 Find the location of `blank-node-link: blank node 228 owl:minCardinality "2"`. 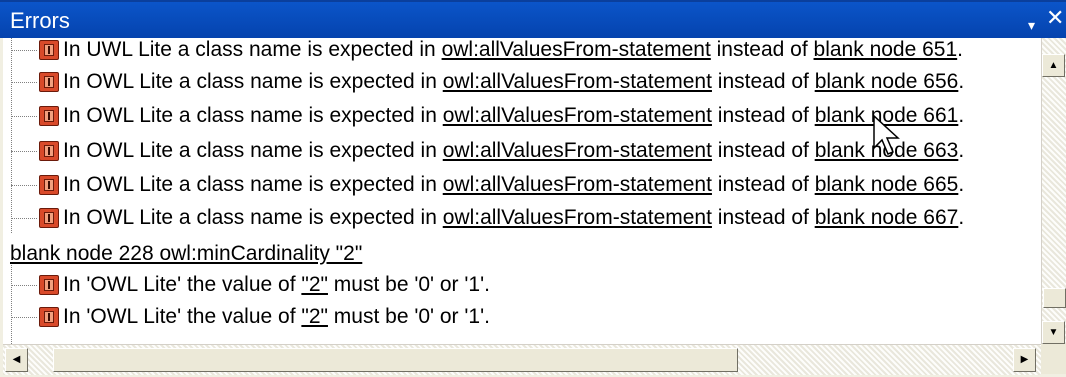

blank-node-link: blank node 228 owl:minCardinality "2" is located at coordinates (186, 253).